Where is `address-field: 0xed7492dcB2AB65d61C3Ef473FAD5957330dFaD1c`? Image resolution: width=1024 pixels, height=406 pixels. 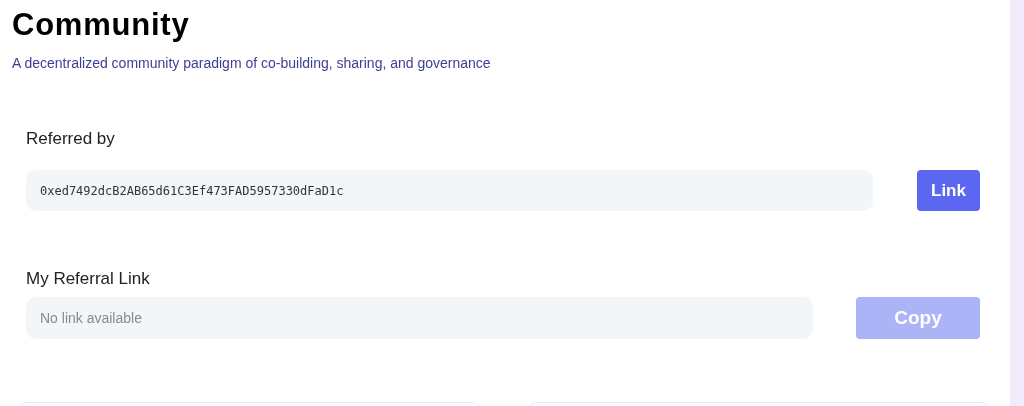 address-field: 0xed7492dcB2AB65d61C3Ef473FAD5957330dFaD1c is located at coordinates (449, 190).